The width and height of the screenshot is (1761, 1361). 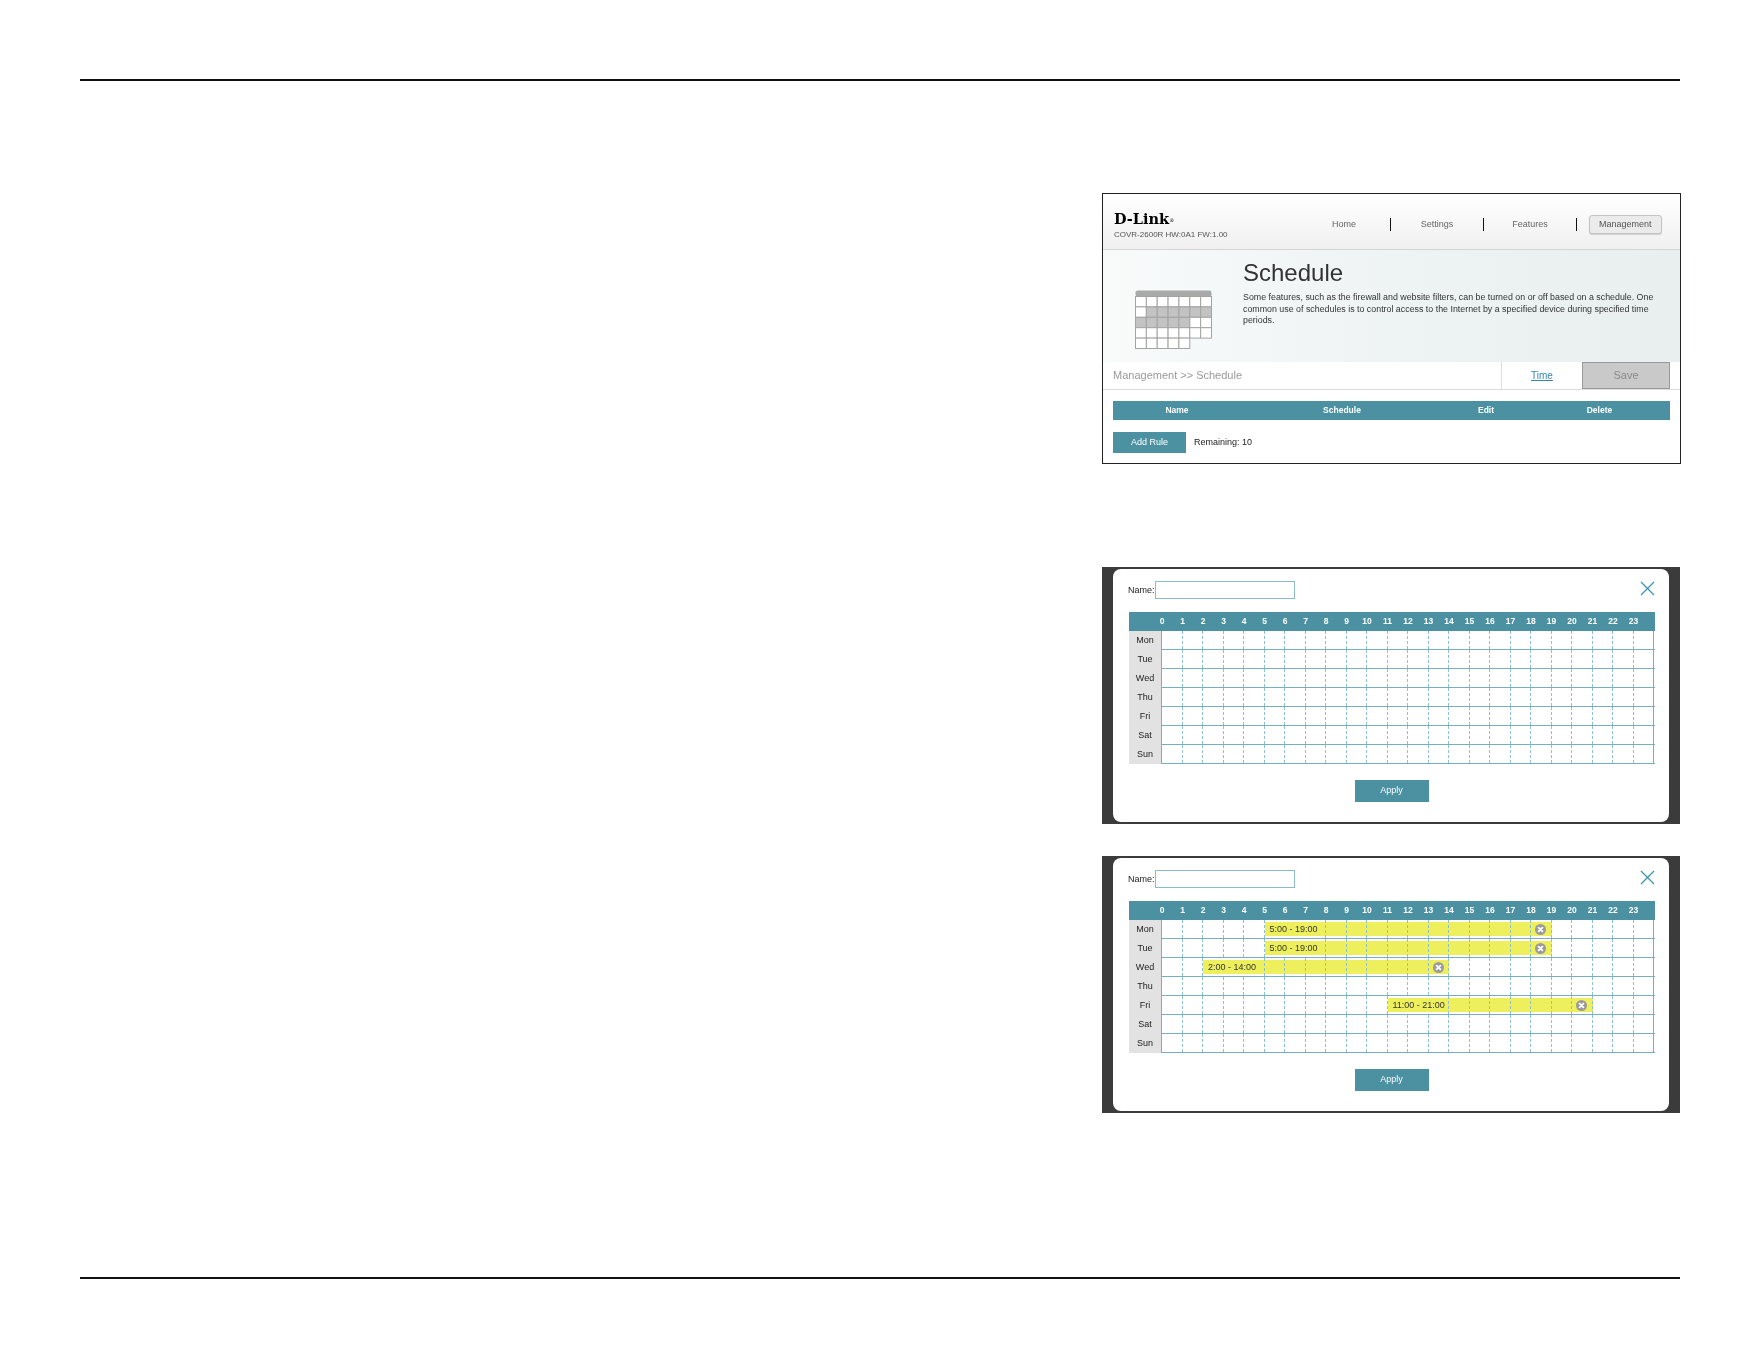 What do you see at coordinates (1234, 967) in the screenshot?
I see `time-range-label: 2:00 - 14:00` at bounding box center [1234, 967].